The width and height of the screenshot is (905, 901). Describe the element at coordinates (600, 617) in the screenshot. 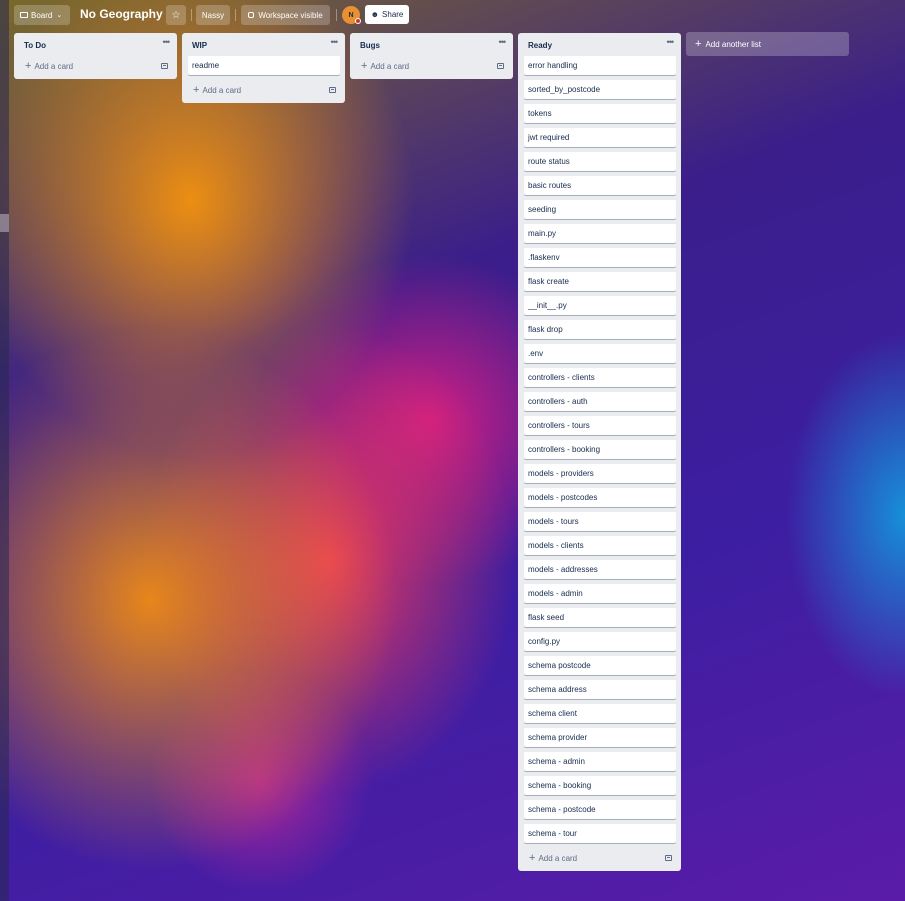

I see `card: flask seed` at that location.